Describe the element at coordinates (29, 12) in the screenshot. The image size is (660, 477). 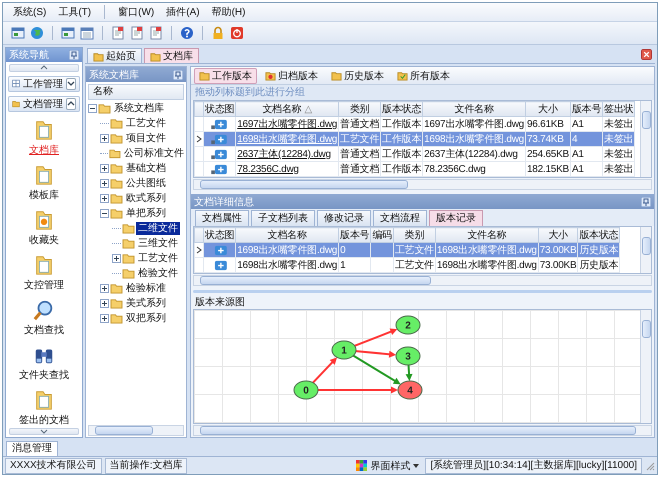
I see `menu-item: 系统(S)` at that location.